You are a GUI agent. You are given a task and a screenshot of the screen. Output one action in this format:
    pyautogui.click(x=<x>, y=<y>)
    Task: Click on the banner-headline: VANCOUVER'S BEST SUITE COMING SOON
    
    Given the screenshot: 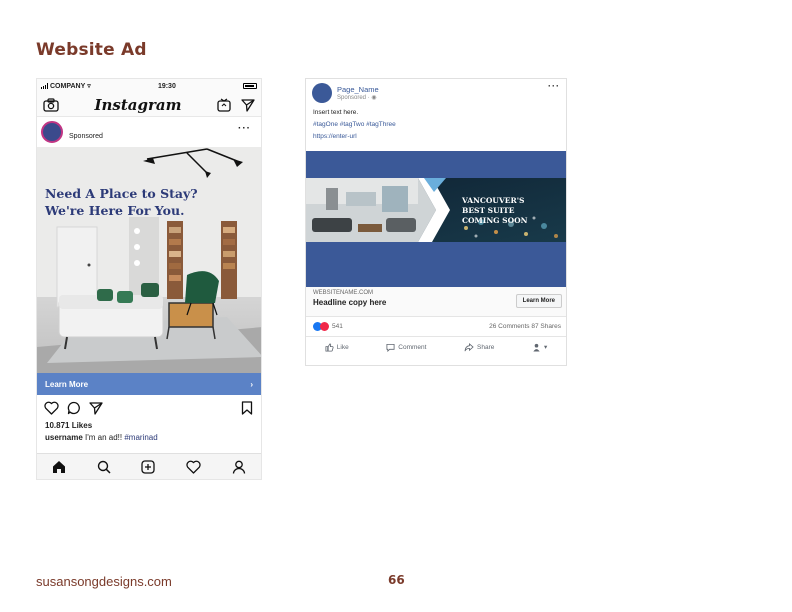 What is the action you would take?
    pyautogui.click(x=495, y=211)
    